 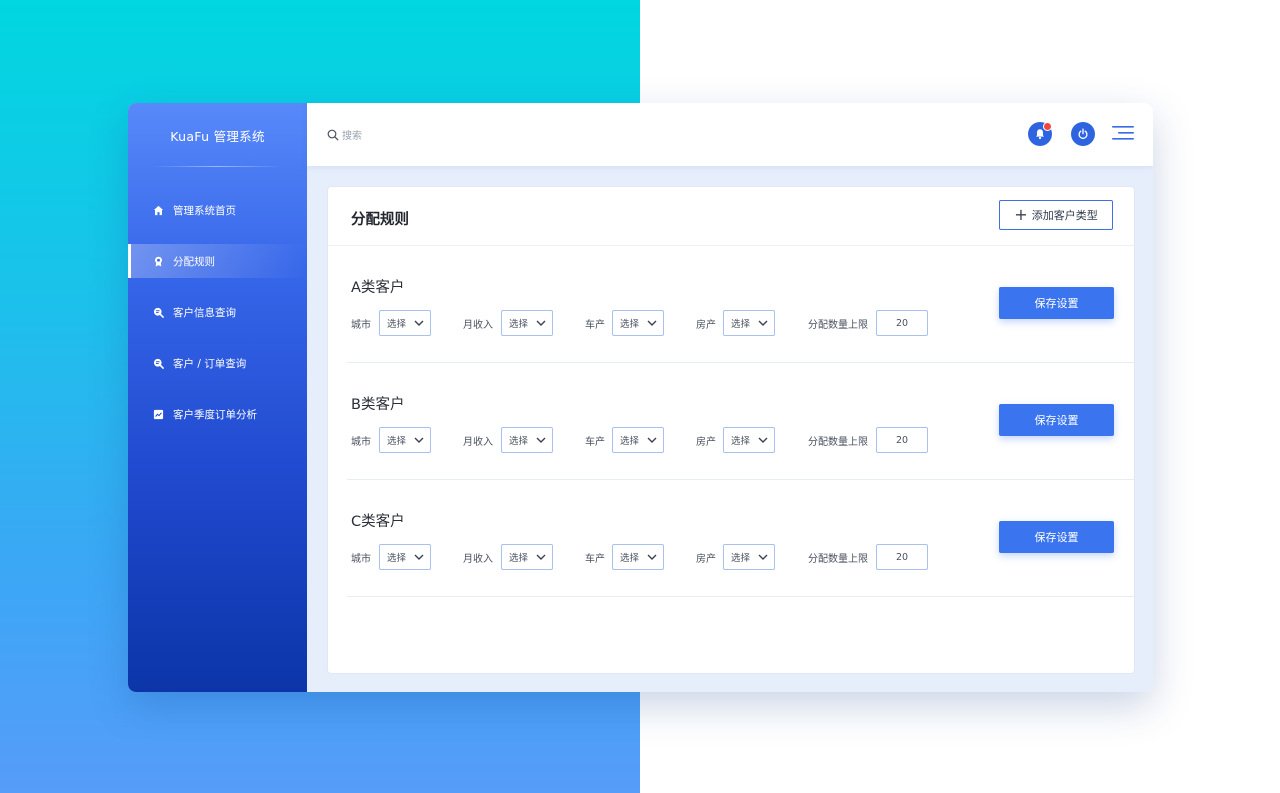 I want to click on group-title: C类客户, so click(x=378, y=522).